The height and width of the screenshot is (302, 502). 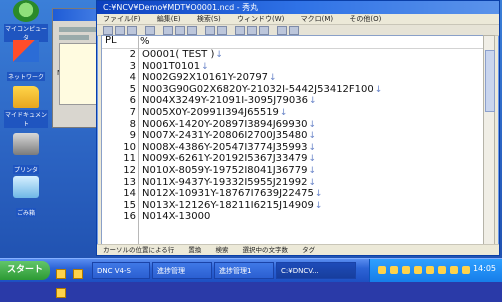 What do you see at coordinates (73, 281) in the screenshot?
I see `quick-launch` at bounding box center [73, 281].